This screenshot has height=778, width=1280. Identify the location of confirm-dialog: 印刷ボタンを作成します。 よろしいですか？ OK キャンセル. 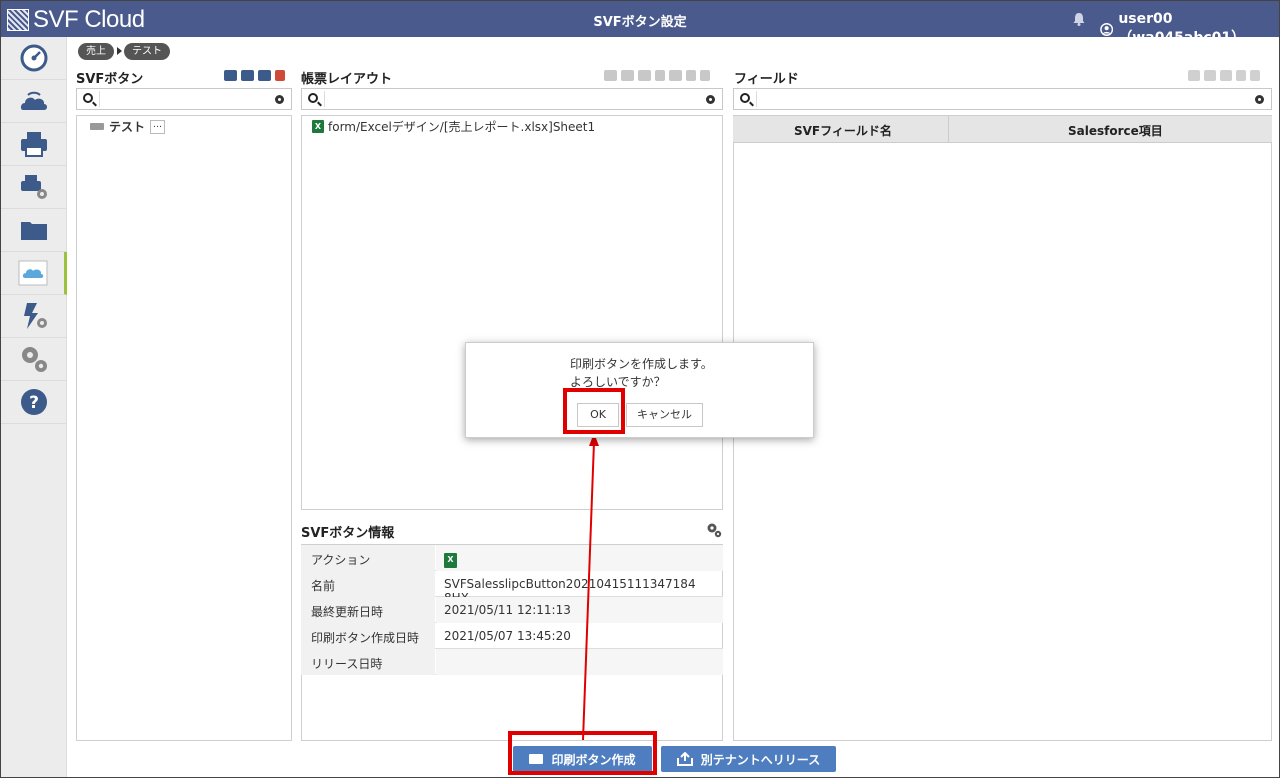
(639, 390).